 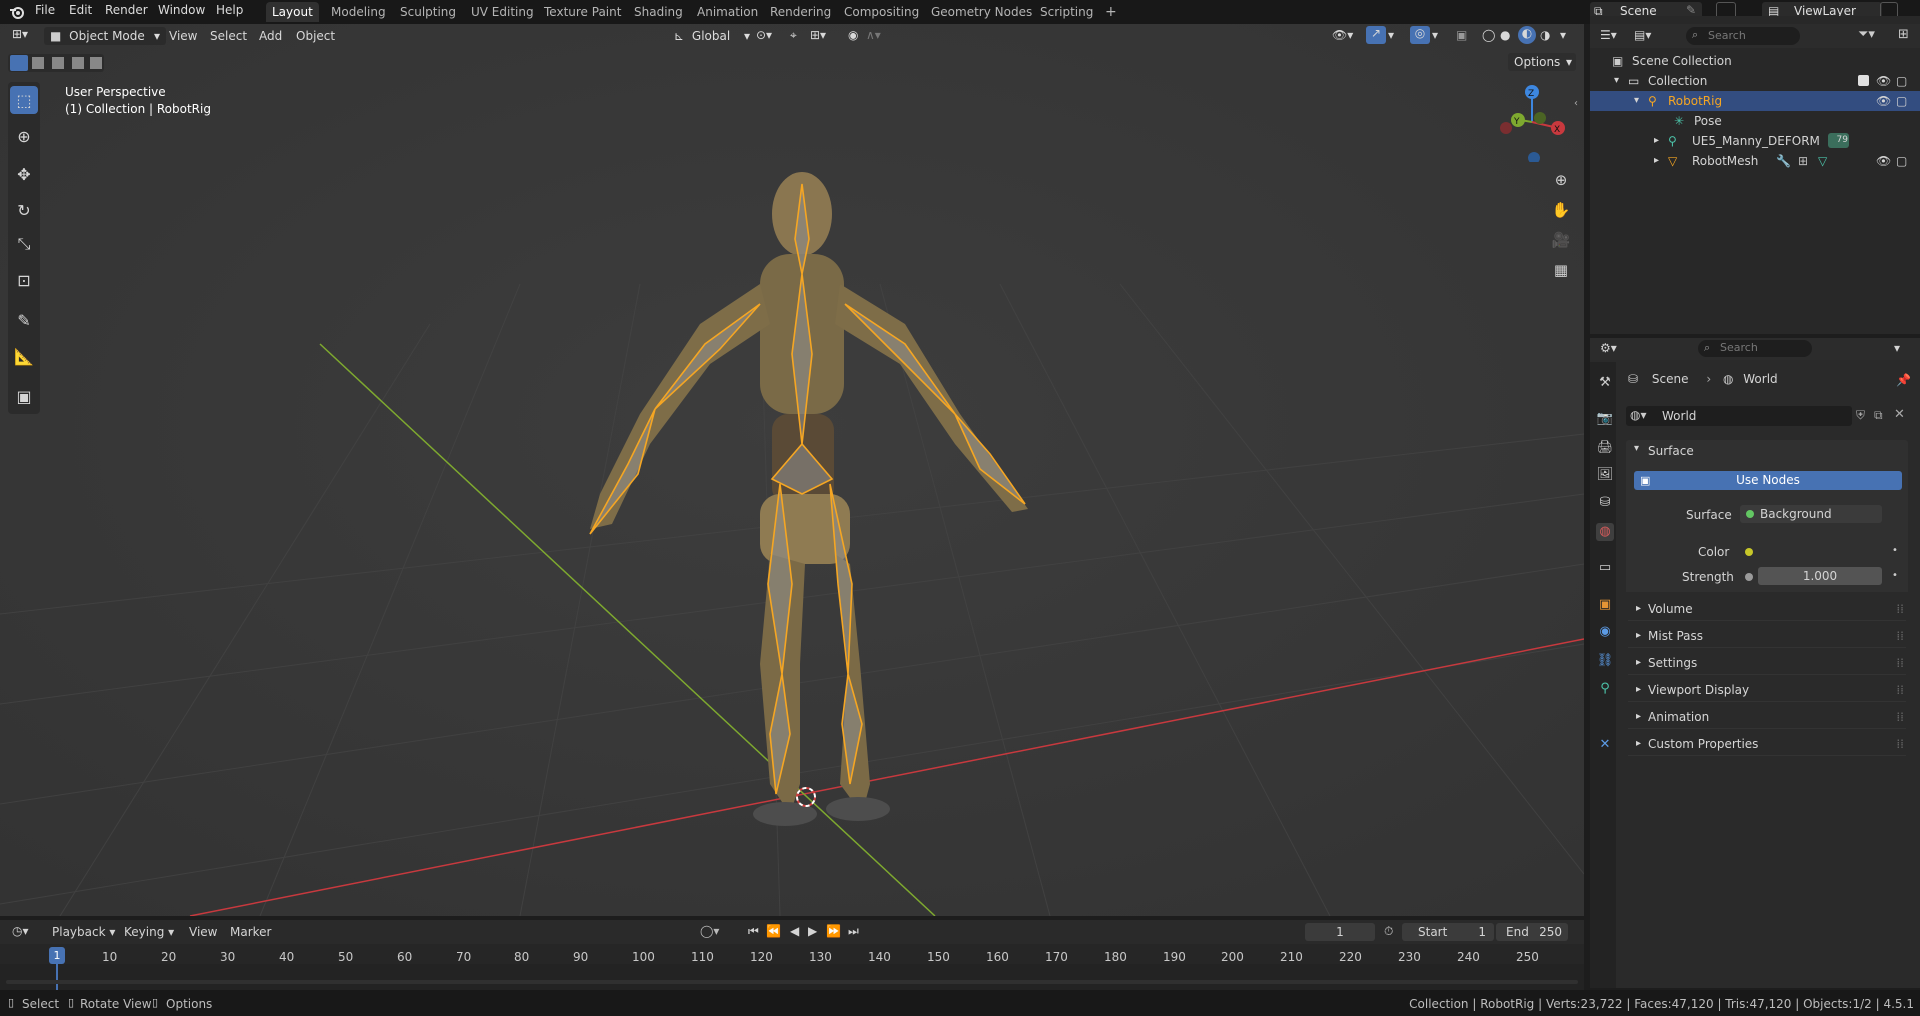 What do you see at coordinates (753, 931) in the screenshot?
I see `jump-to-start-icon: ⏮` at bounding box center [753, 931].